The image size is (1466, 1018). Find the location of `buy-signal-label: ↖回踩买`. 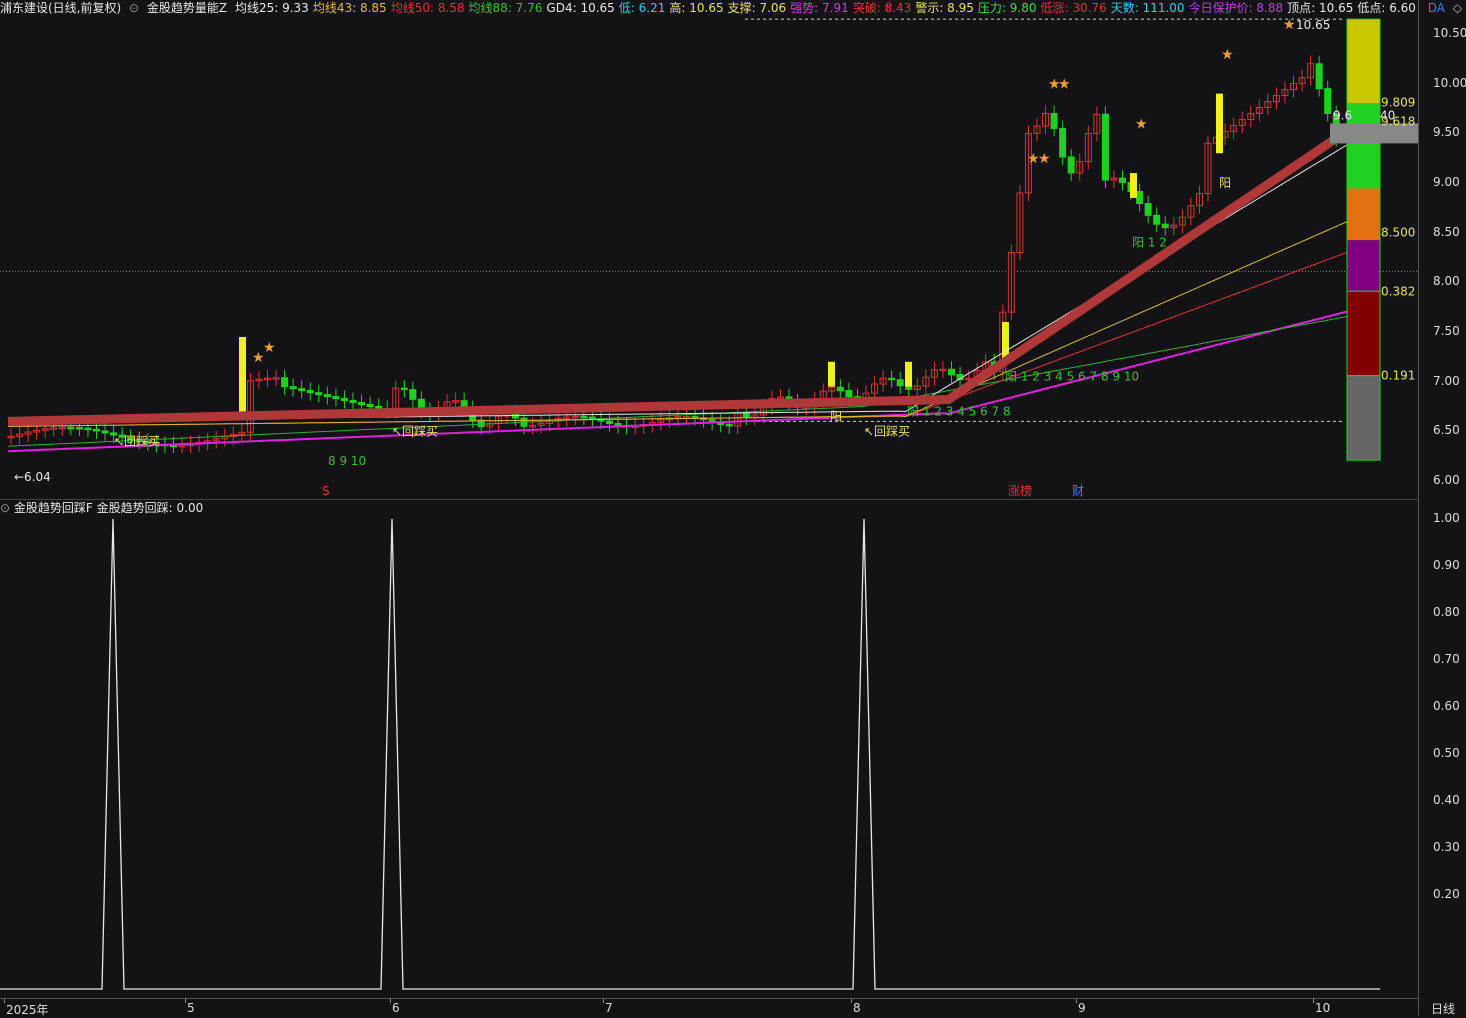

buy-signal-label: ↖回踩买 is located at coordinates (415, 431).